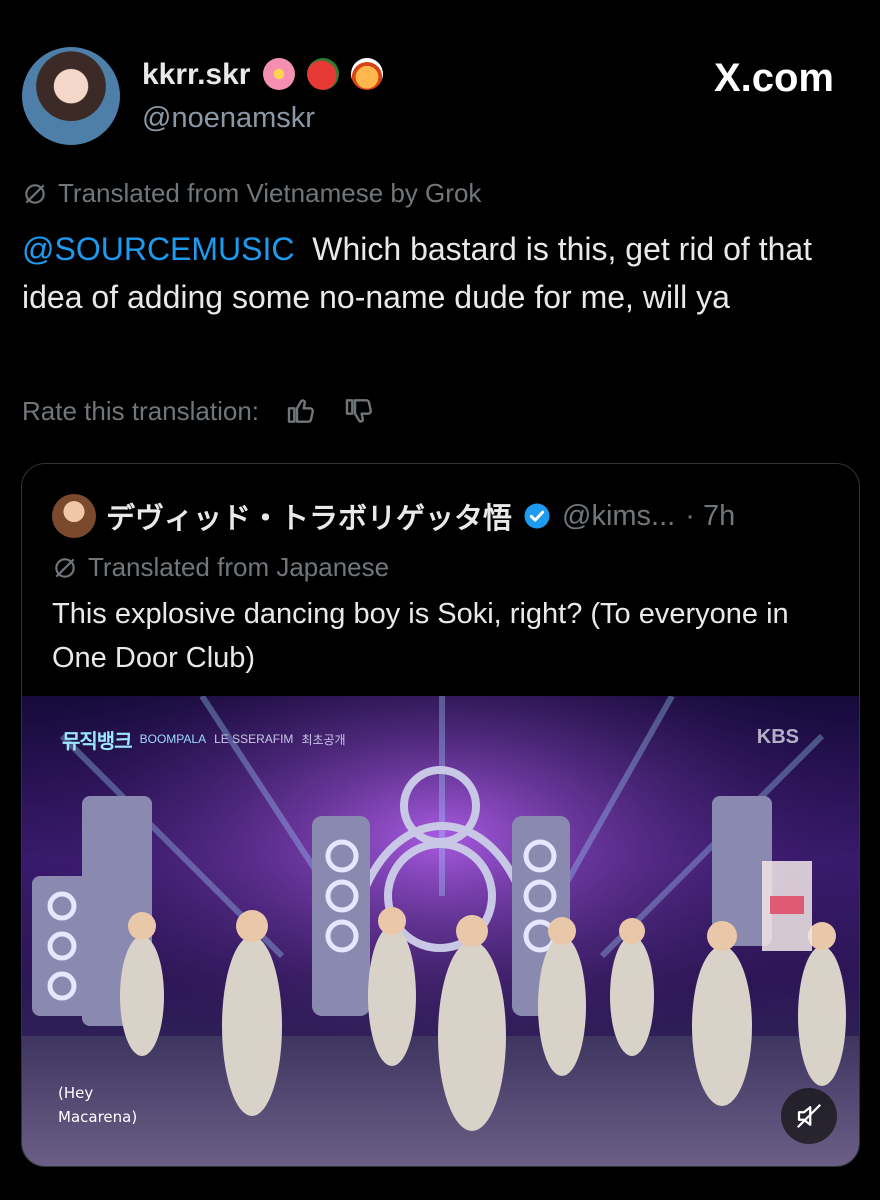 This screenshot has height=1200, width=880. Describe the element at coordinates (367, 74) in the screenshot. I see `spaghetti-icon` at that location.